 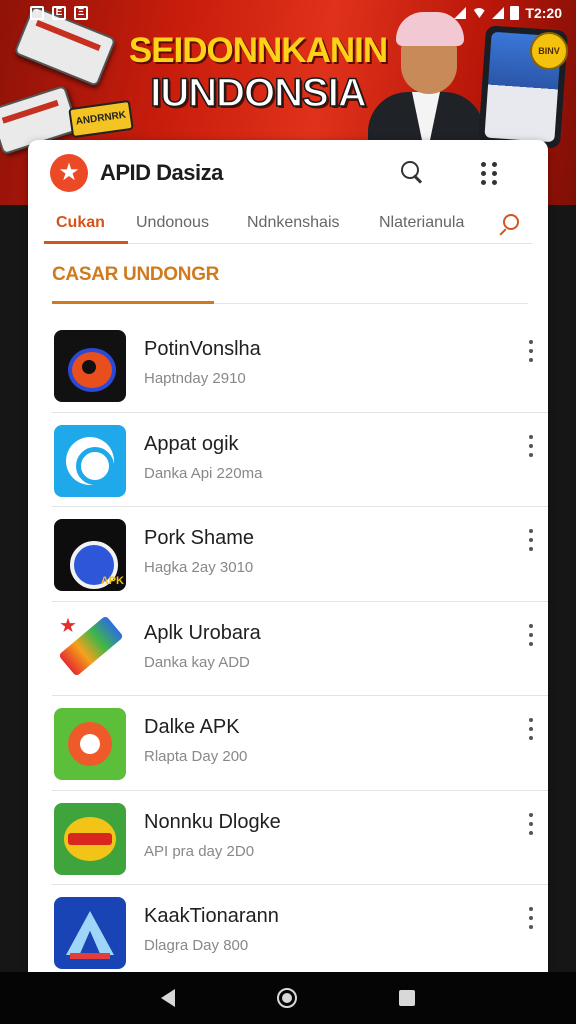 What do you see at coordinates (195, 378) in the screenshot?
I see `app-meta: Haptnday 2910` at bounding box center [195, 378].